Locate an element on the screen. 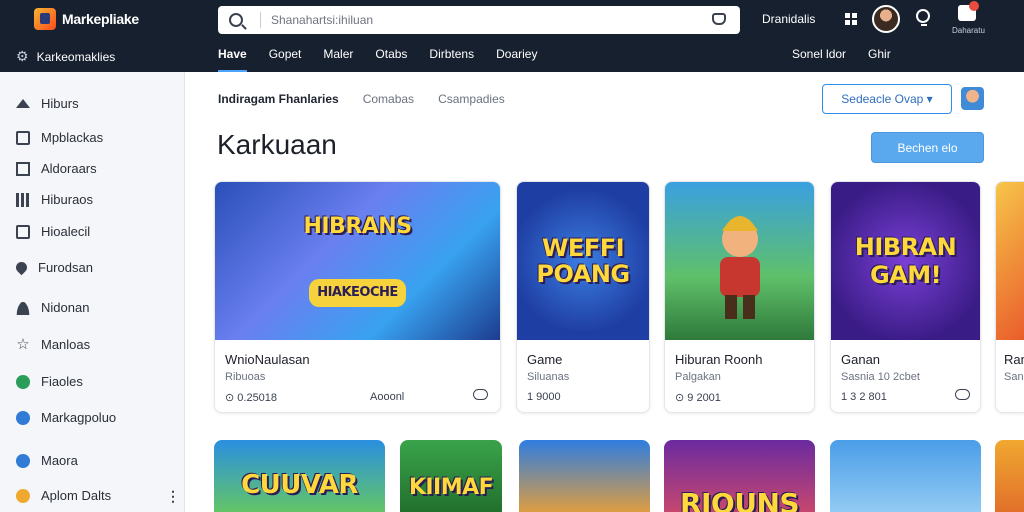 The height and width of the screenshot is (512, 1024). game-card: CUUVAR is located at coordinates (299, 476).